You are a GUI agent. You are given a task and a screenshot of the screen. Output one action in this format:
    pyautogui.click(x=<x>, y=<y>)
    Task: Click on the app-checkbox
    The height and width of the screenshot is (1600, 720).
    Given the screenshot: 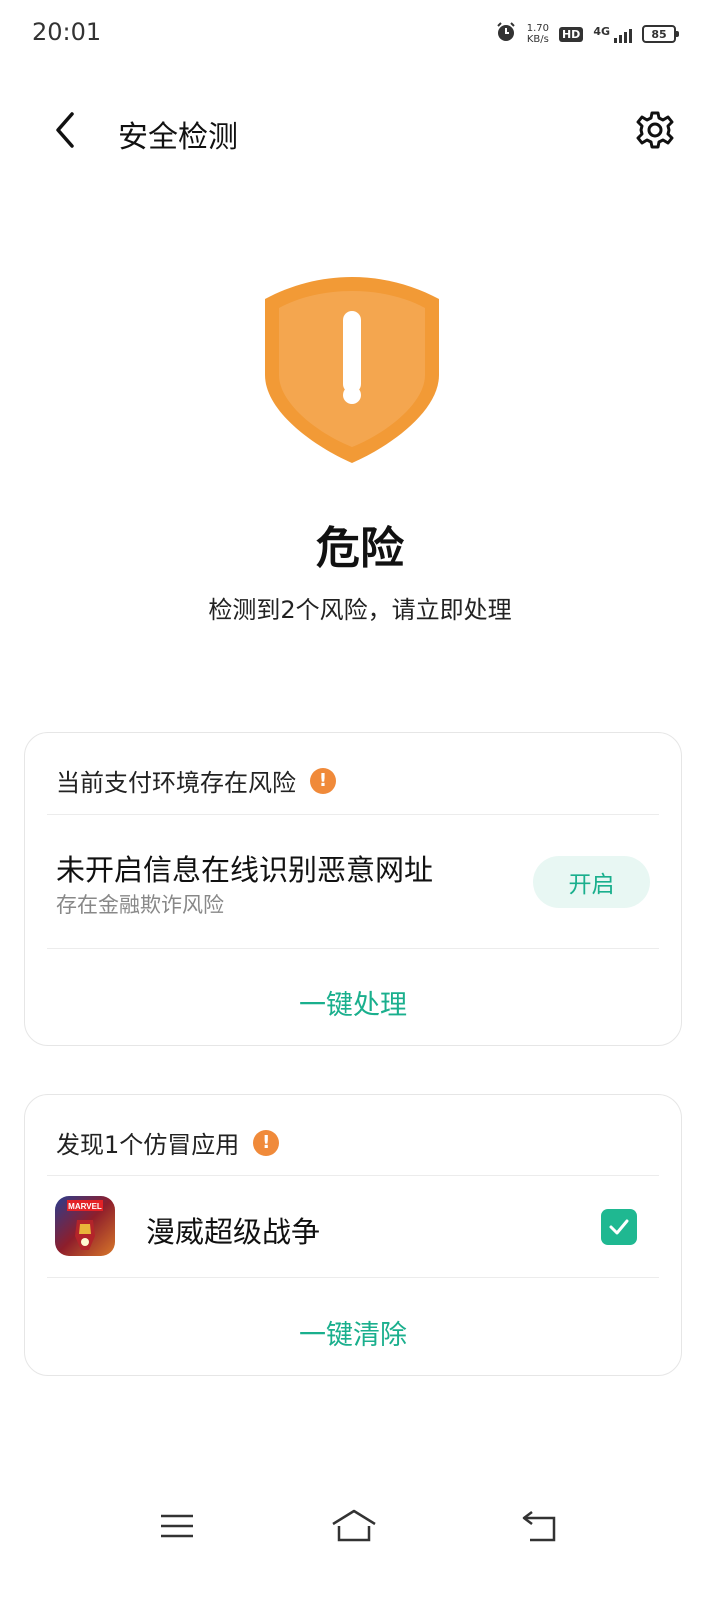 What is the action you would take?
    pyautogui.click(x=619, y=1227)
    